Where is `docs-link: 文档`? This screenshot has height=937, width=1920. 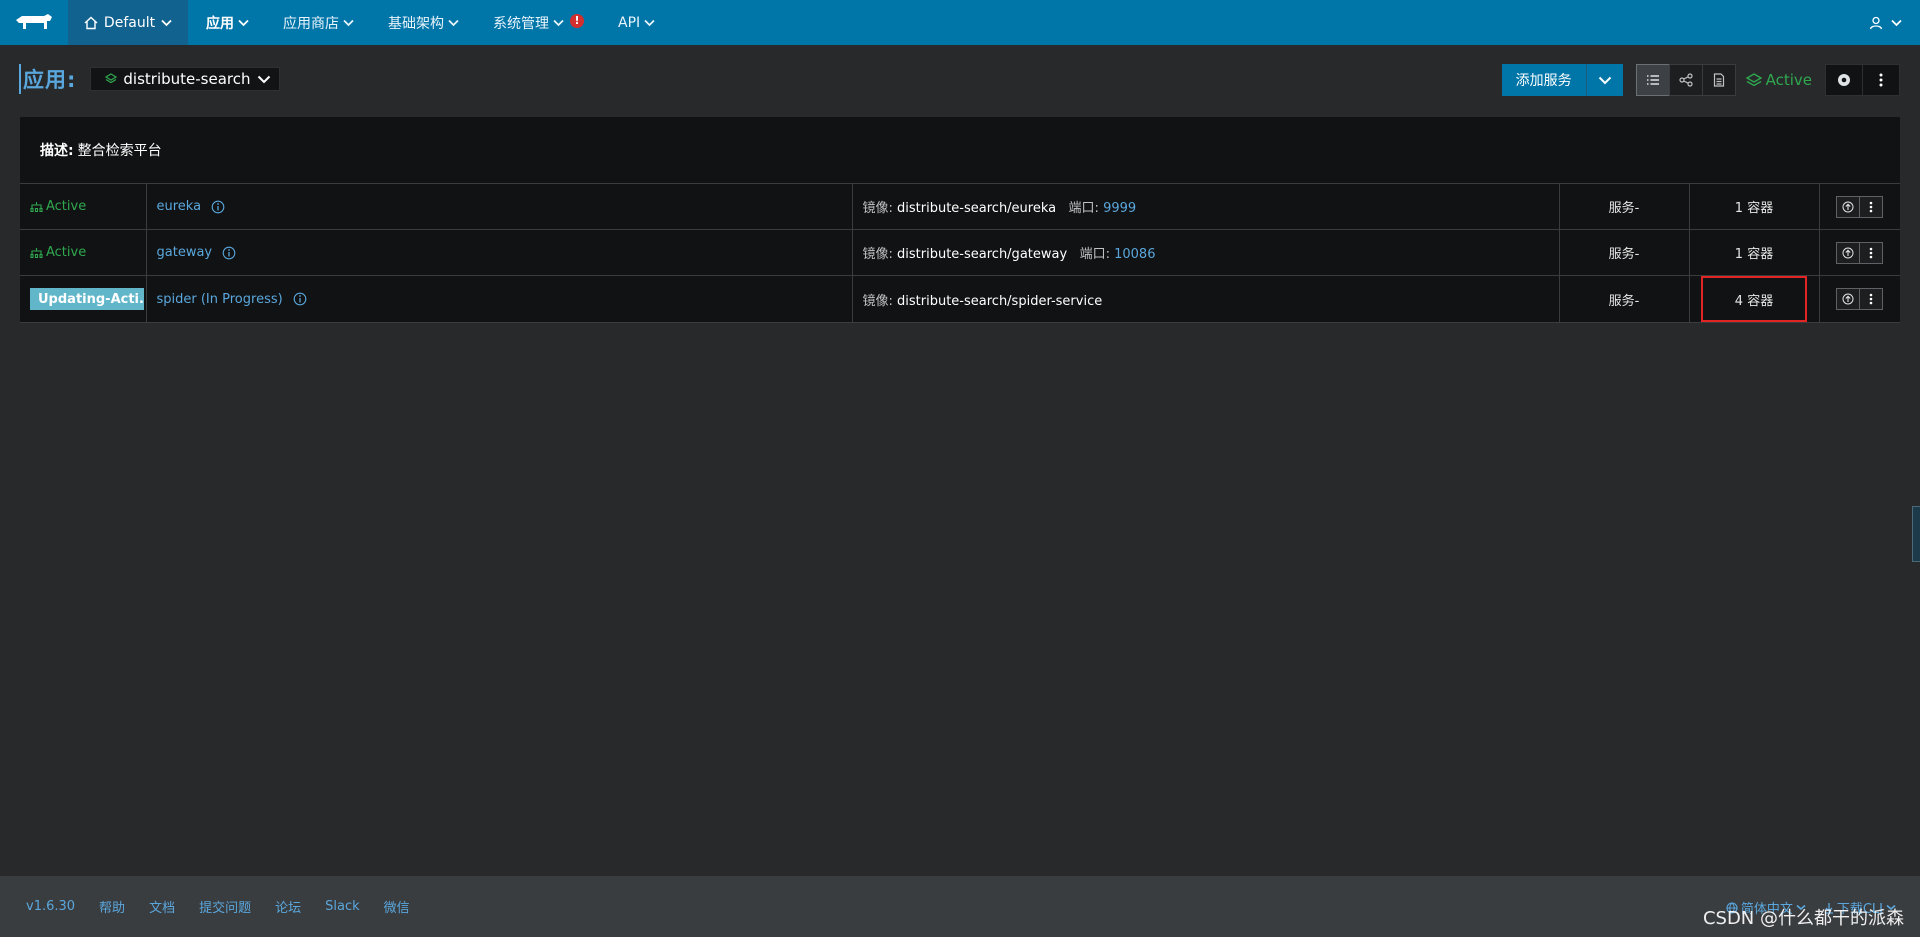
docs-link: 文档 is located at coordinates (162, 906).